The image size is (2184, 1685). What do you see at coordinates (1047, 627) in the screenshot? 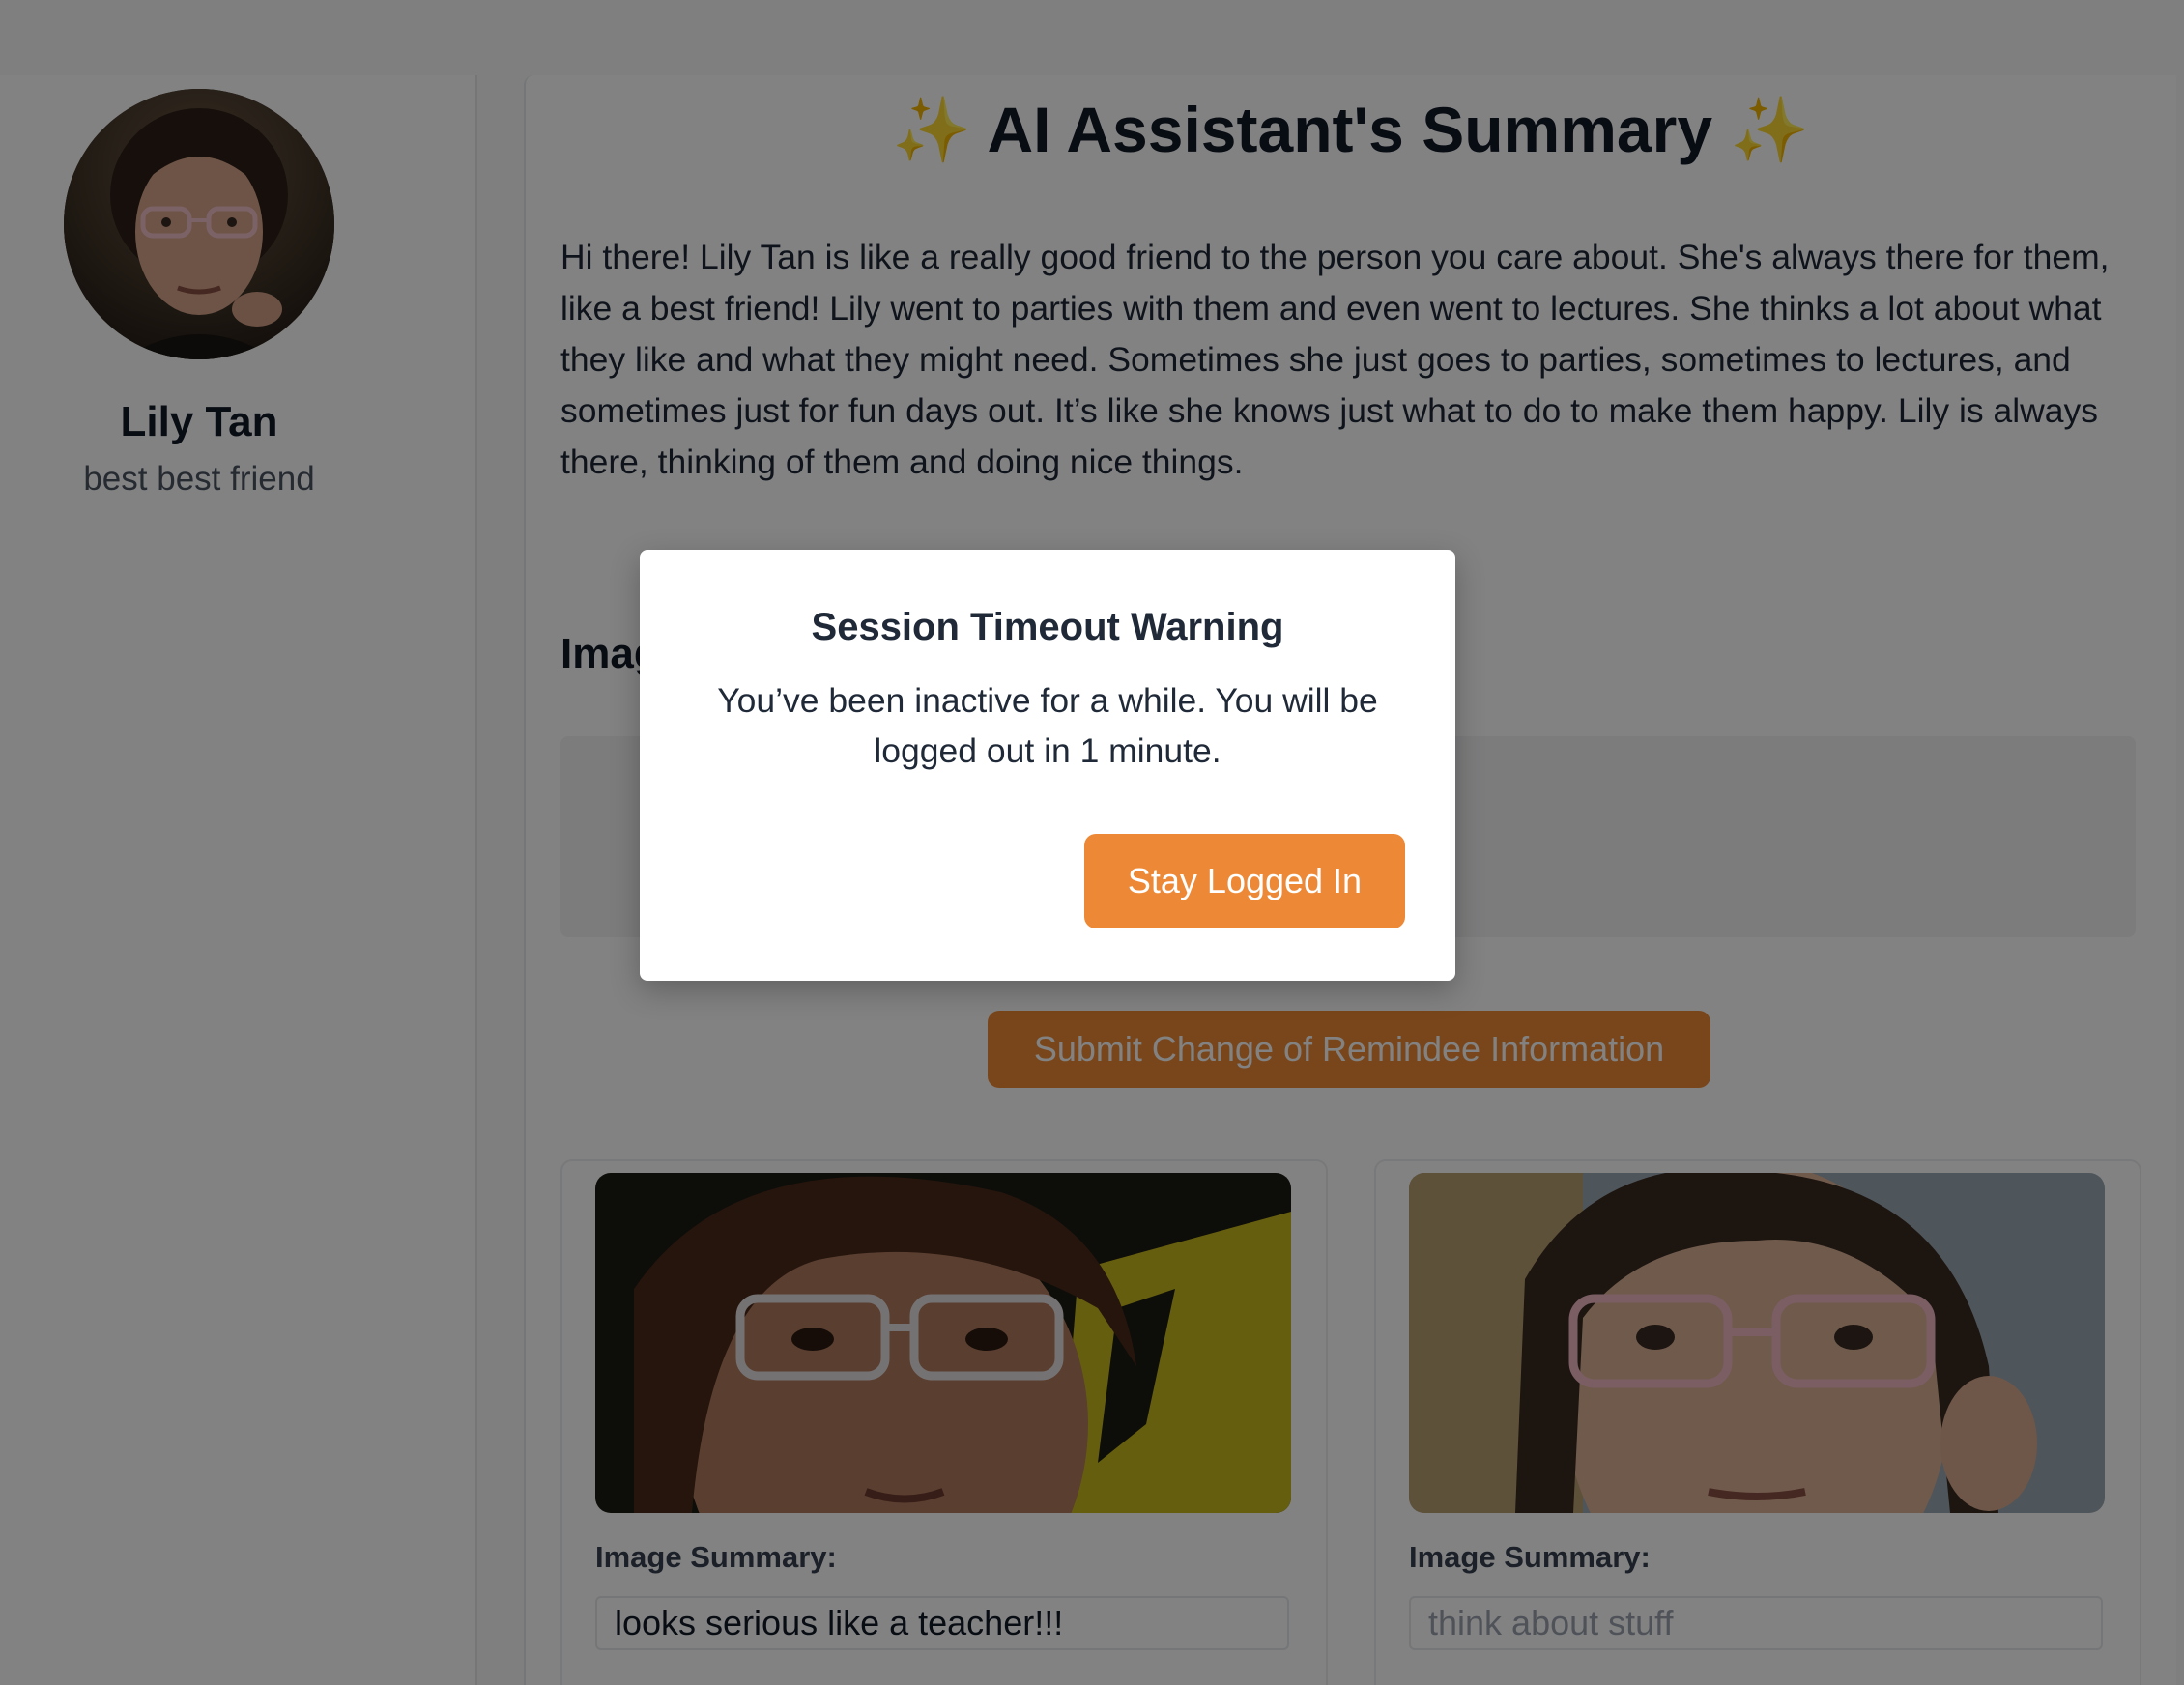
I see `modal-title: Session Timeout Warning` at bounding box center [1047, 627].